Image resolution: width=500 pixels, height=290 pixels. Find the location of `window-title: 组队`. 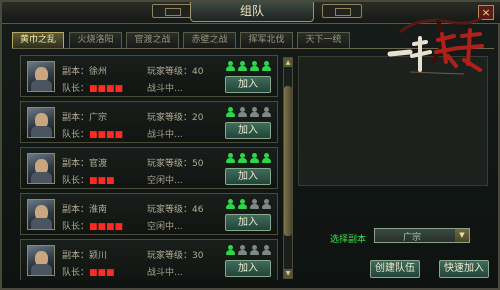

window-title: 组队 is located at coordinates (252, 12).